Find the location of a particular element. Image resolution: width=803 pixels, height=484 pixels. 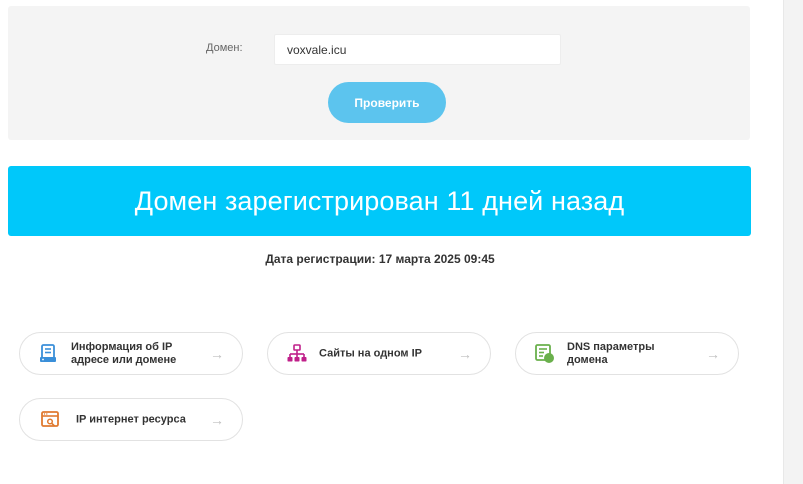

domain-label: Домен: is located at coordinates (224, 48).